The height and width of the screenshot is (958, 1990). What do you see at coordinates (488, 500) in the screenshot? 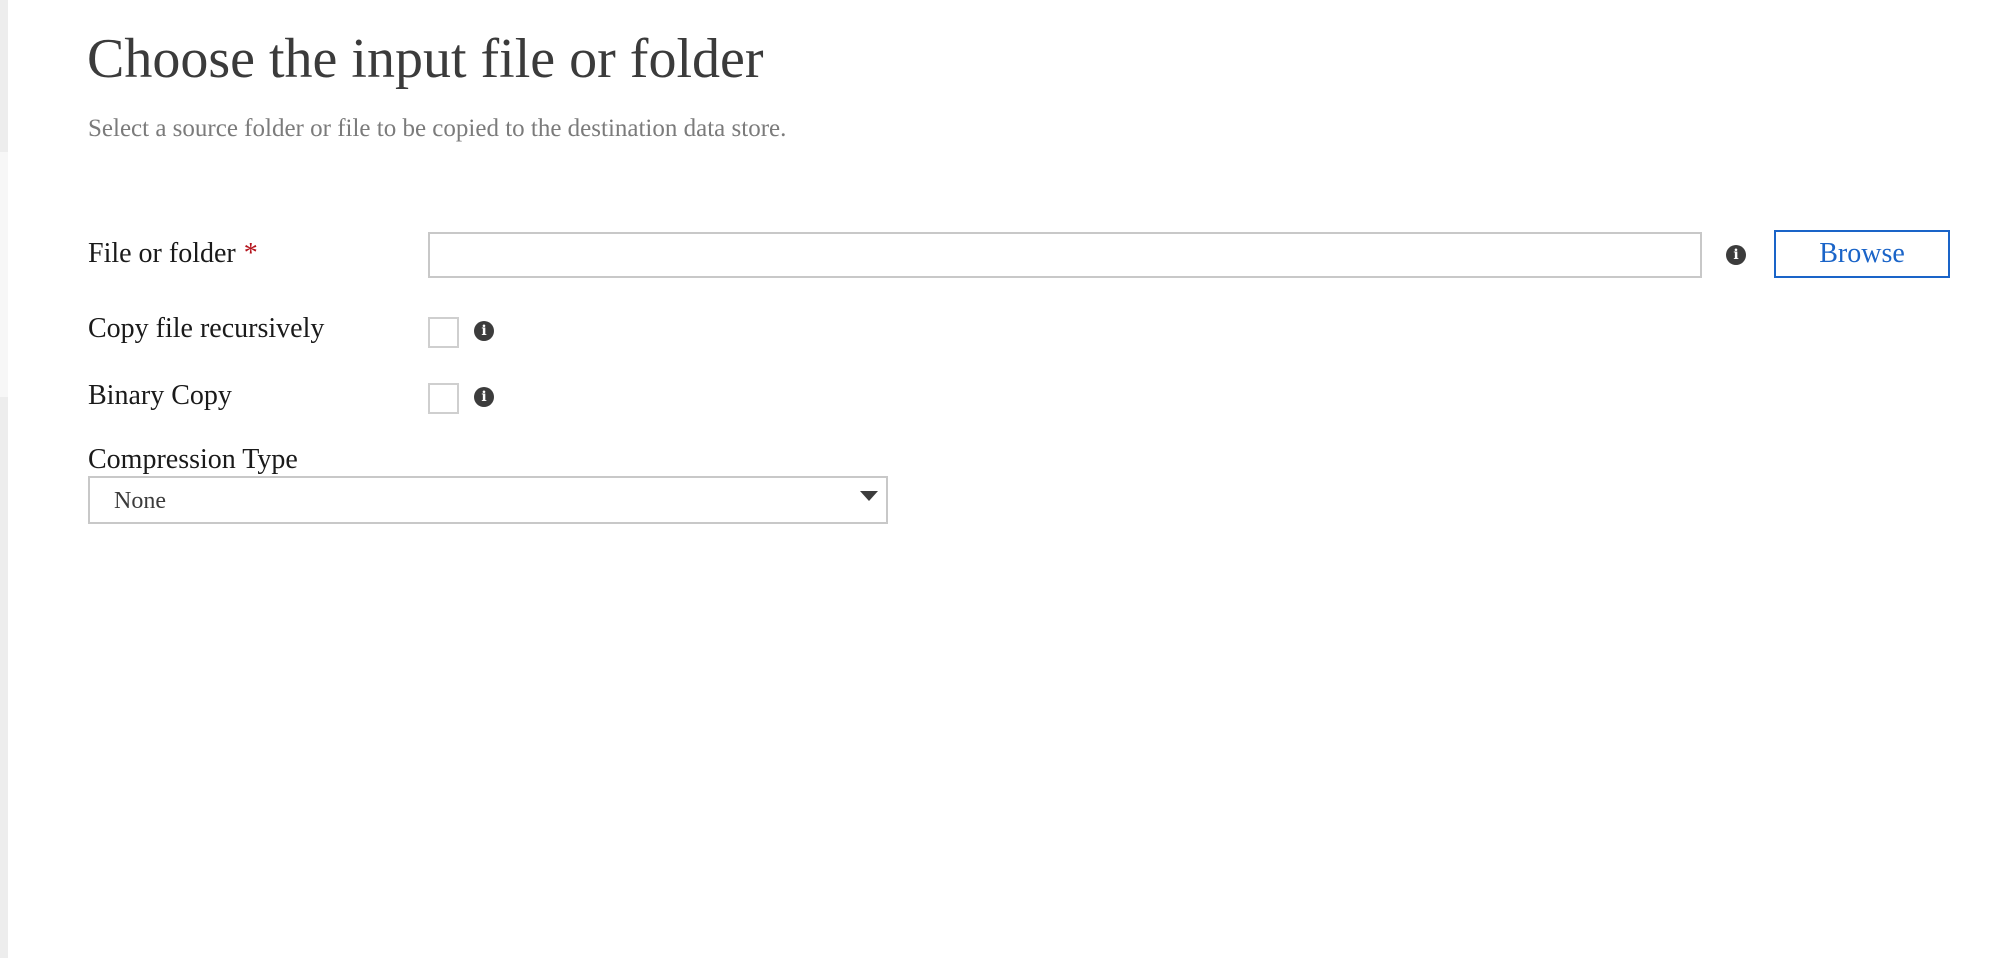
I see `compression-type-select: None` at bounding box center [488, 500].